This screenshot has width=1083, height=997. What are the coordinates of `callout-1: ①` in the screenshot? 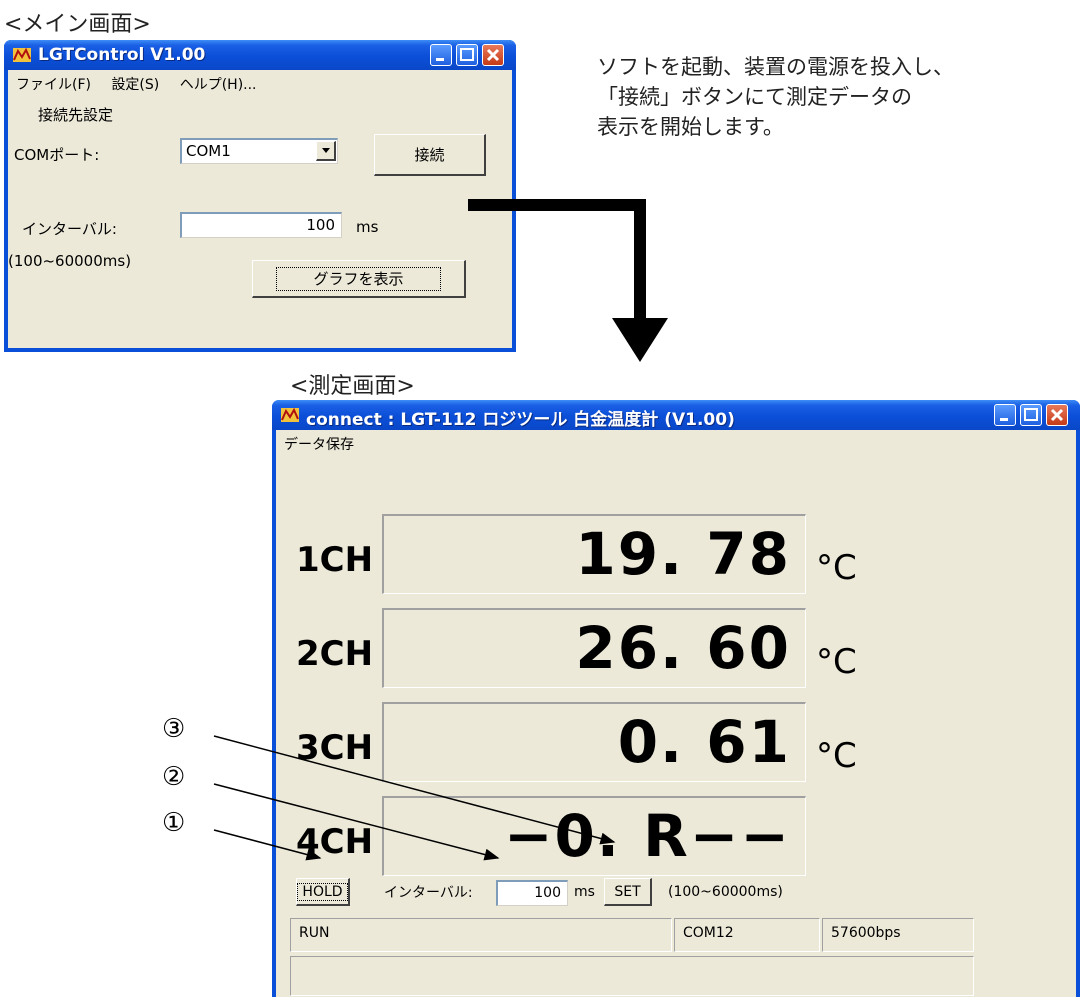 It's located at (174, 823).